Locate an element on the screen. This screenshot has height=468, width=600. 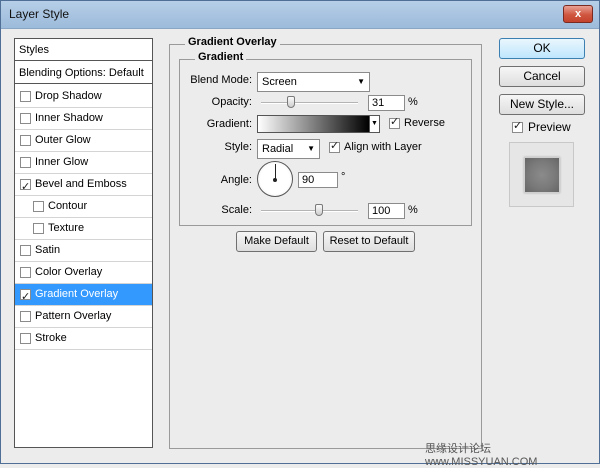
gradient-preview-bar is located at coordinates (313, 124).